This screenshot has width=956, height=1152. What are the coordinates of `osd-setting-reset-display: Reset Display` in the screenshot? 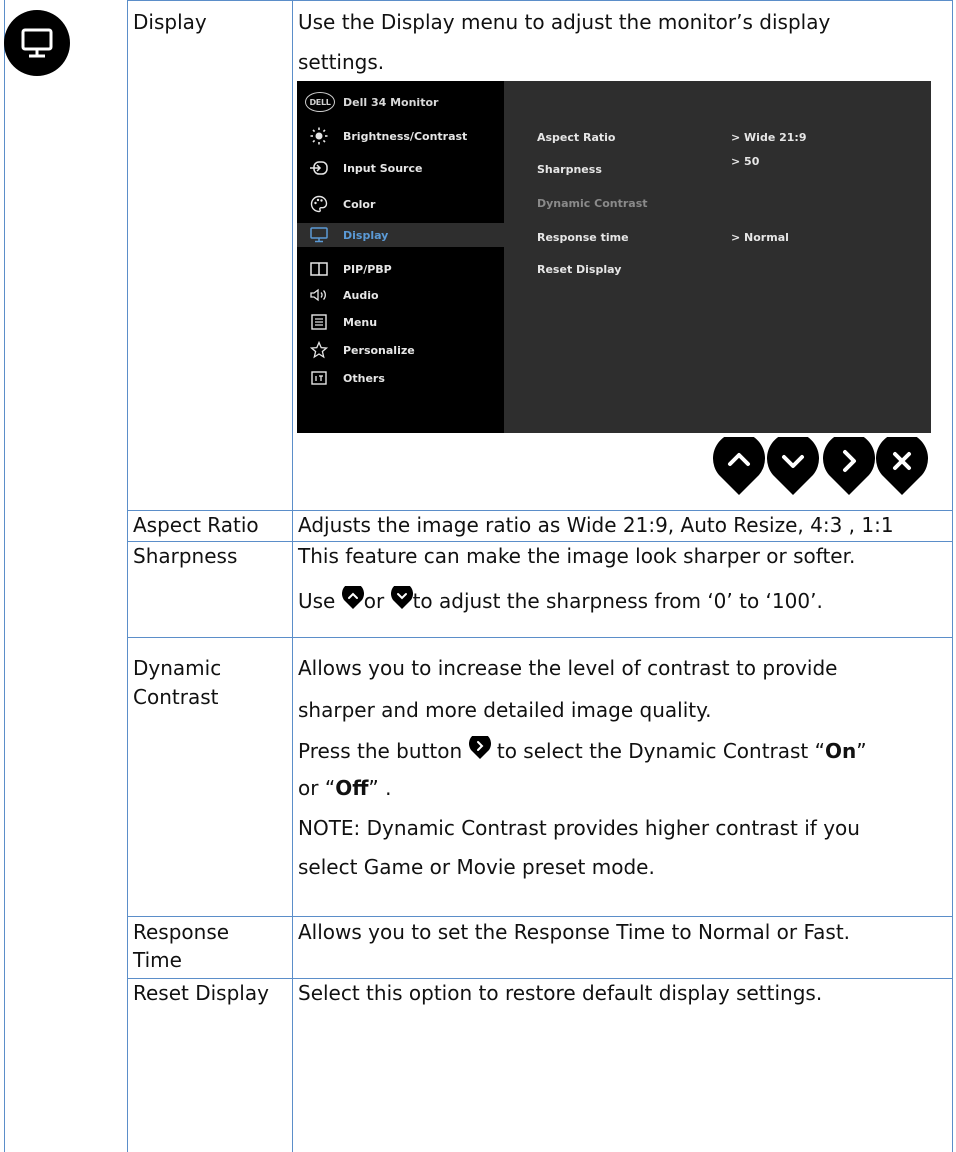 It's located at (579, 269).